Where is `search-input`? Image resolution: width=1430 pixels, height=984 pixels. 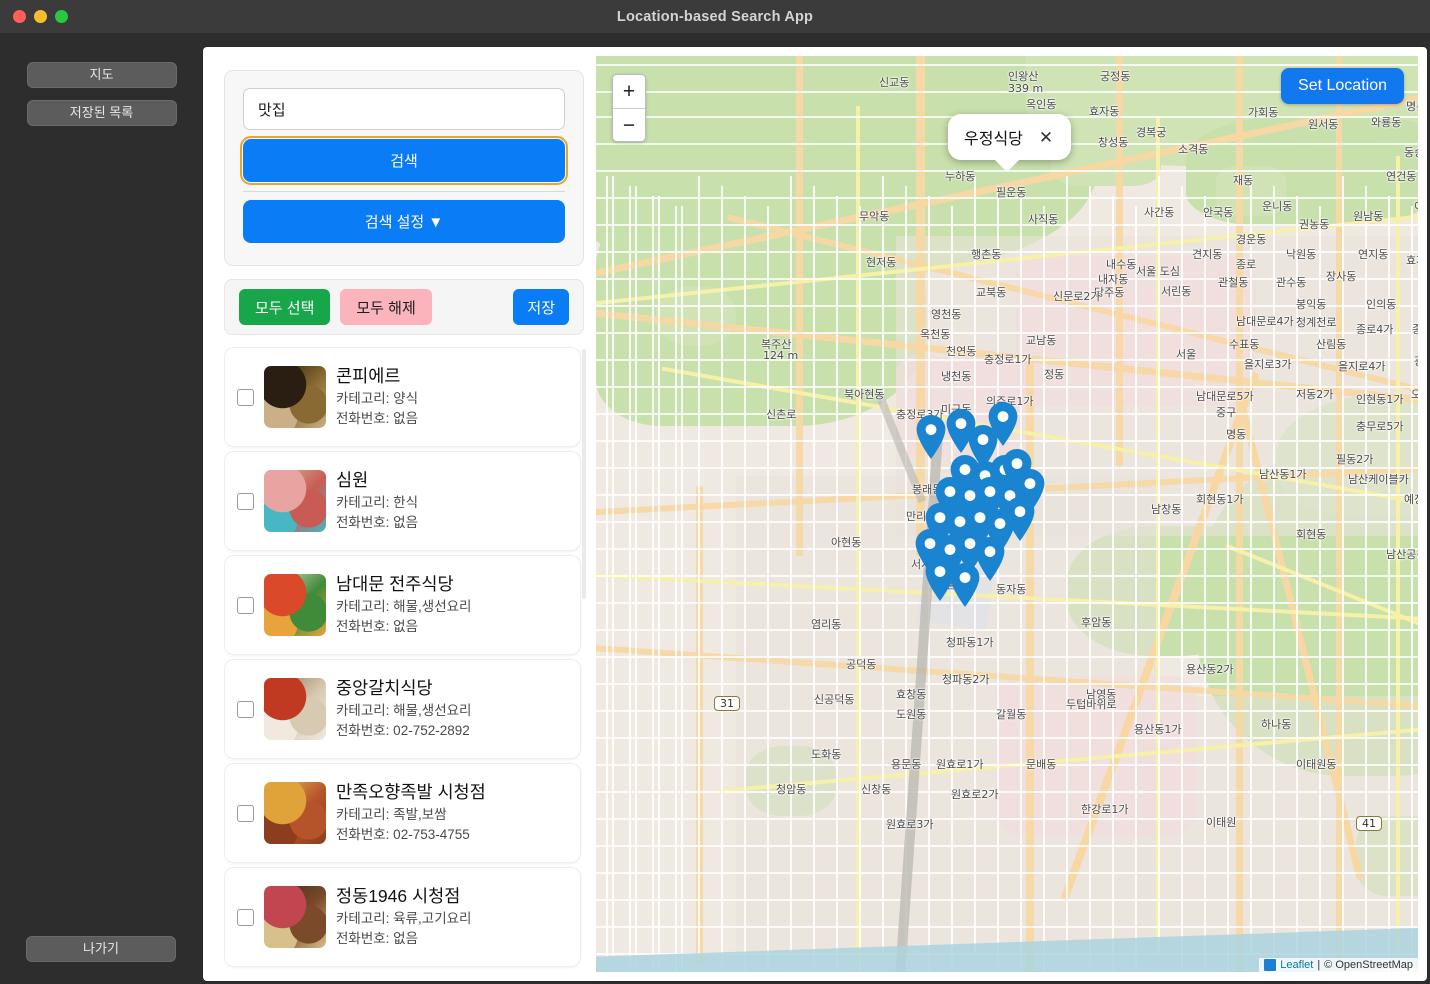 search-input is located at coordinates (404, 109).